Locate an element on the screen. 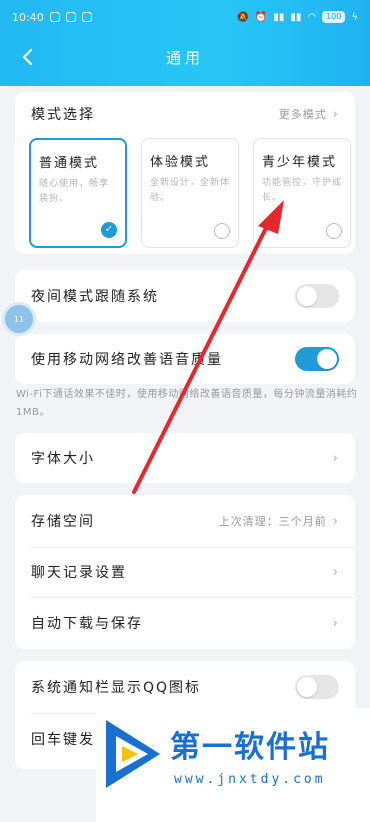 This screenshot has width=370, height=822. mobile-voice-row: 使用移动网络改善语音质量 is located at coordinates (185, 359).